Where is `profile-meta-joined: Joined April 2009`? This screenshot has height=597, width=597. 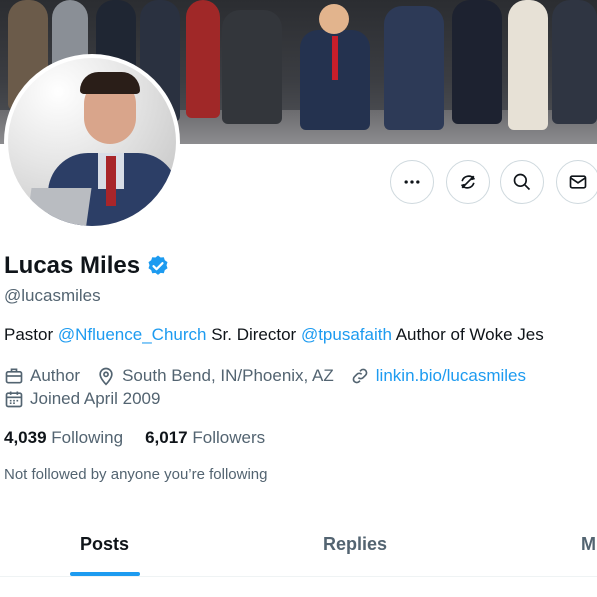
profile-meta-joined: Joined April 2009 is located at coordinates (90, 399).